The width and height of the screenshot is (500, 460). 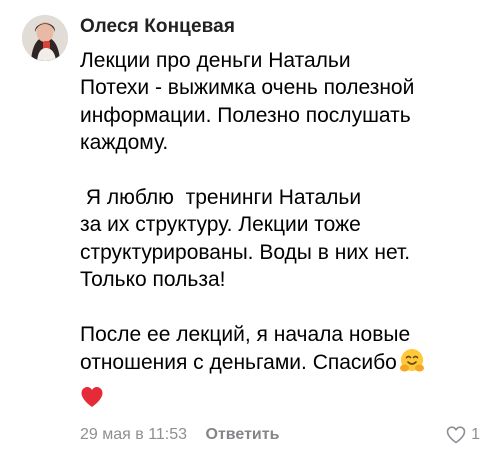 What do you see at coordinates (456, 435) in the screenshot?
I see `heart-outline-icon` at bounding box center [456, 435].